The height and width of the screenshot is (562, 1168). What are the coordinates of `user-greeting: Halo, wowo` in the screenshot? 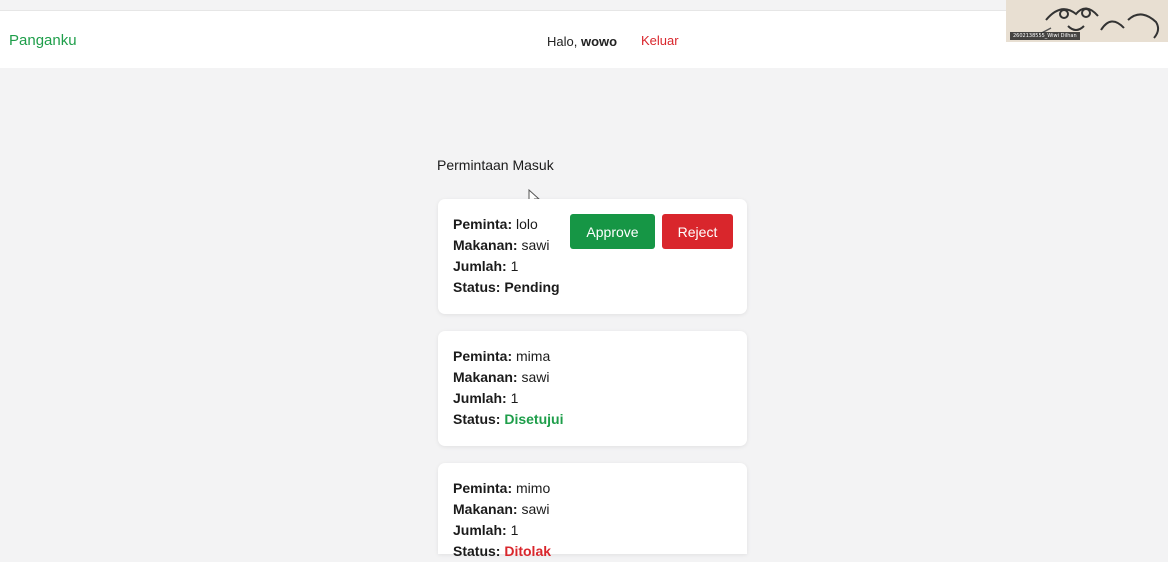 It's located at (582, 41).